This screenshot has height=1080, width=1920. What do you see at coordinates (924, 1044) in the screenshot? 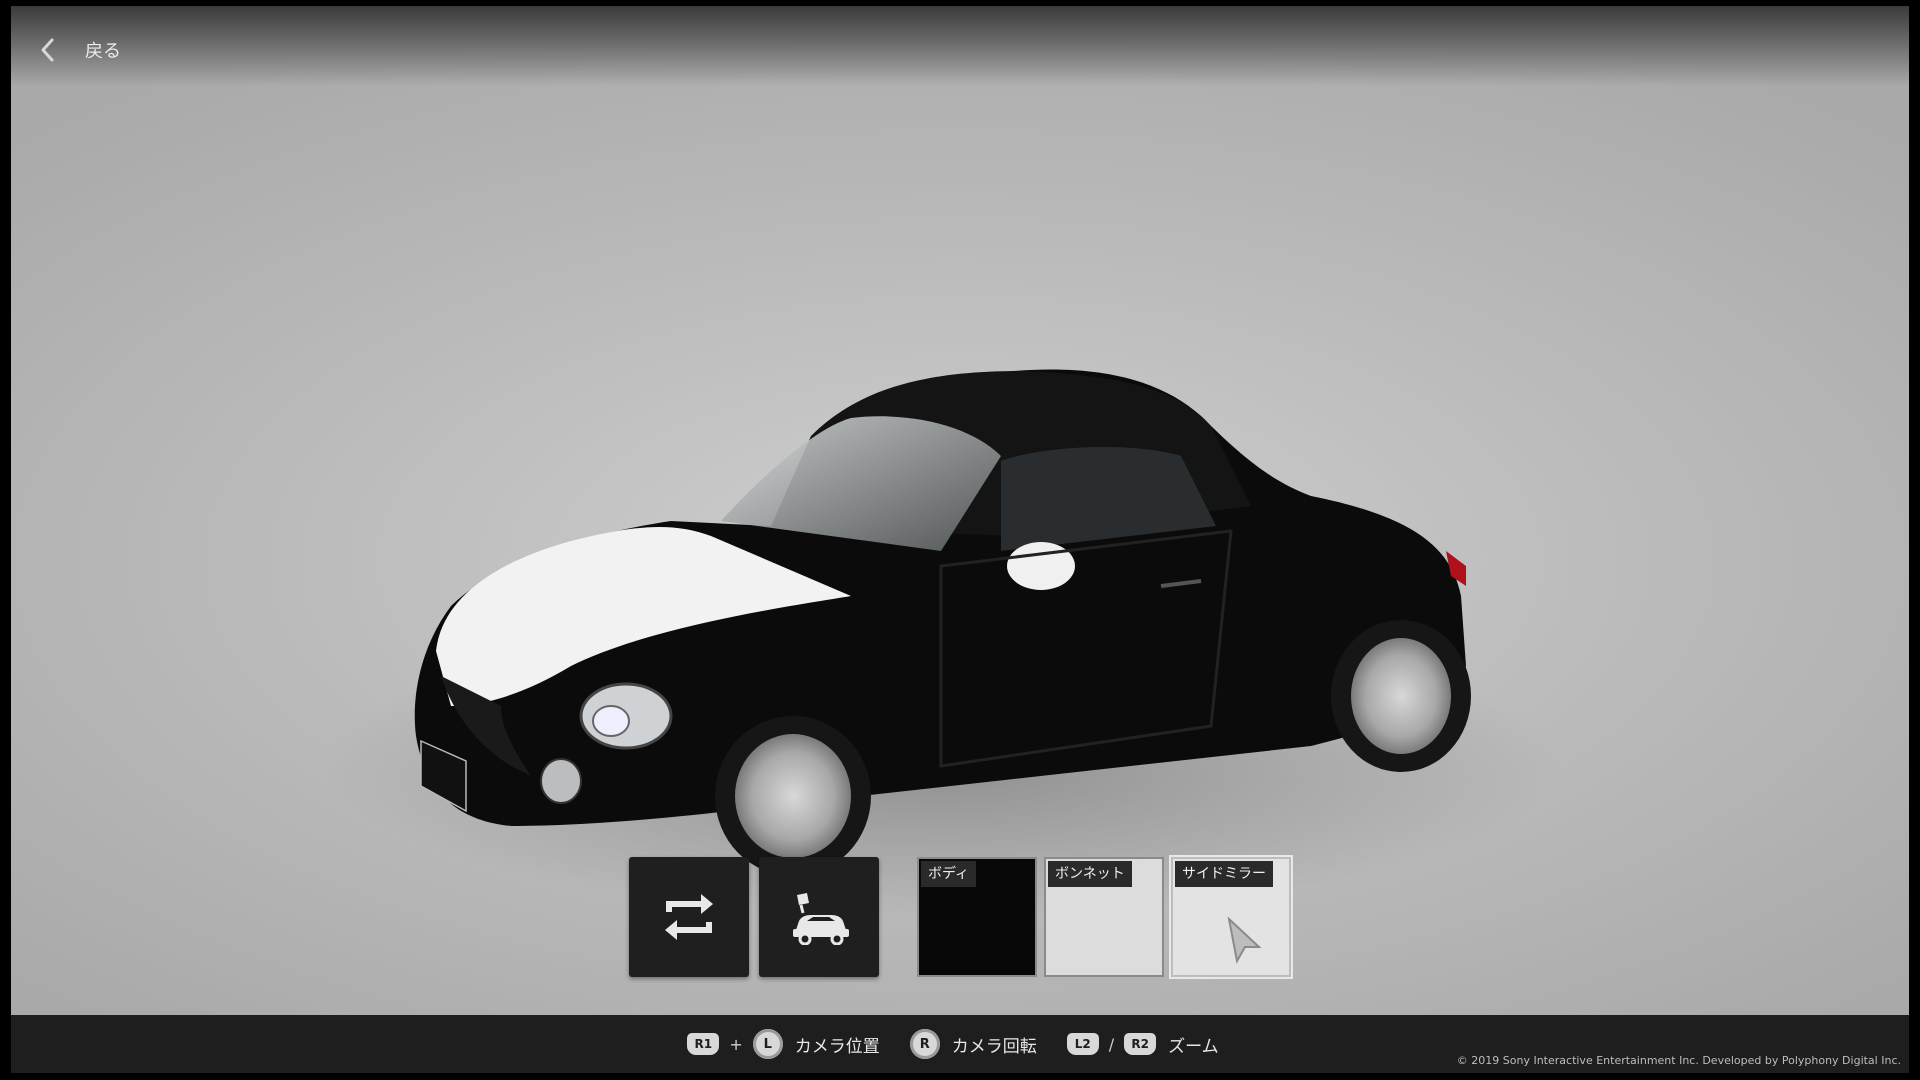
I see `r-stick-icon: R` at bounding box center [924, 1044].